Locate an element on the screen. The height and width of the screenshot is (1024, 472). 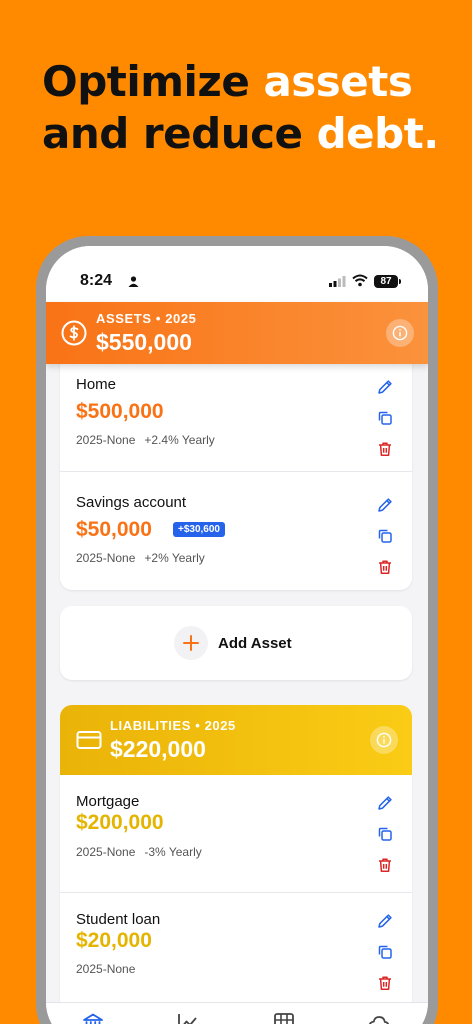
liabilities-total: $220,000 is located at coordinates (158, 749).